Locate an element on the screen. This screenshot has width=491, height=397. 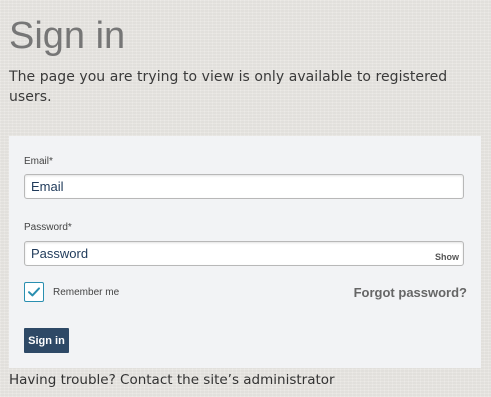
remember-me-label: Remember me is located at coordinates (86, 292).